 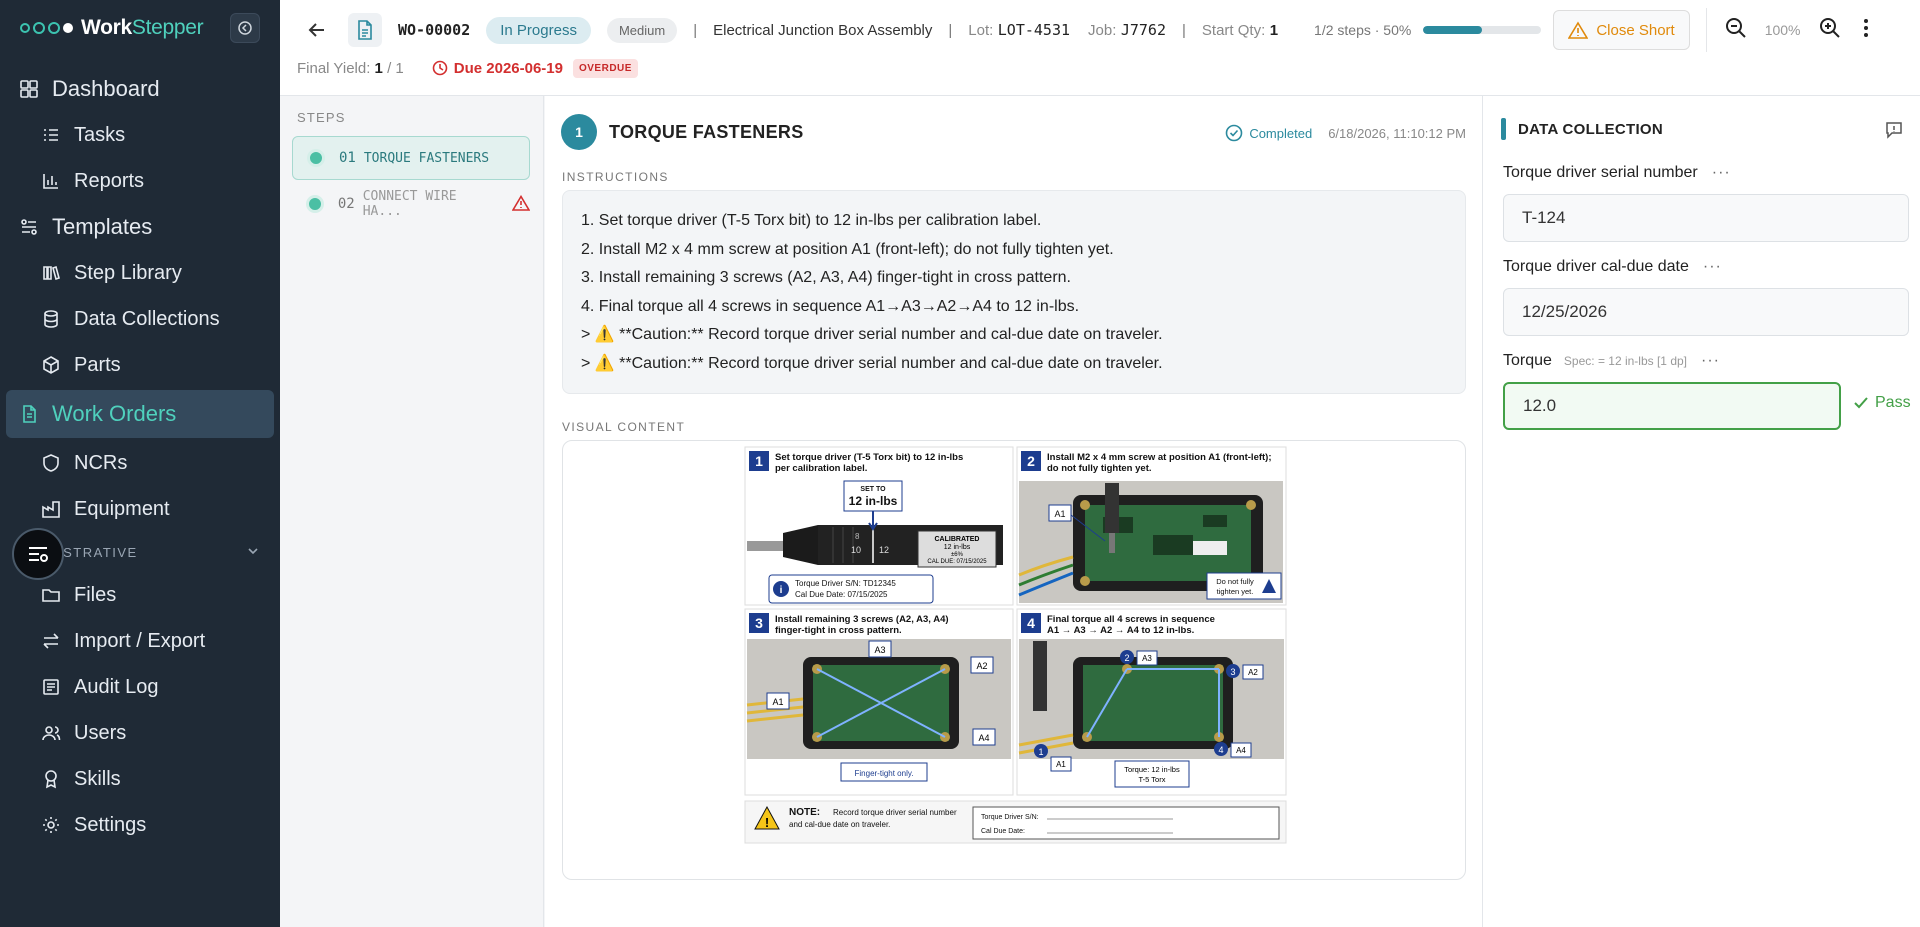 What do you see at coordinates (1040, 752) in the screenshot?
I see `svg-text: 1` at bounding box center [1040, 752].